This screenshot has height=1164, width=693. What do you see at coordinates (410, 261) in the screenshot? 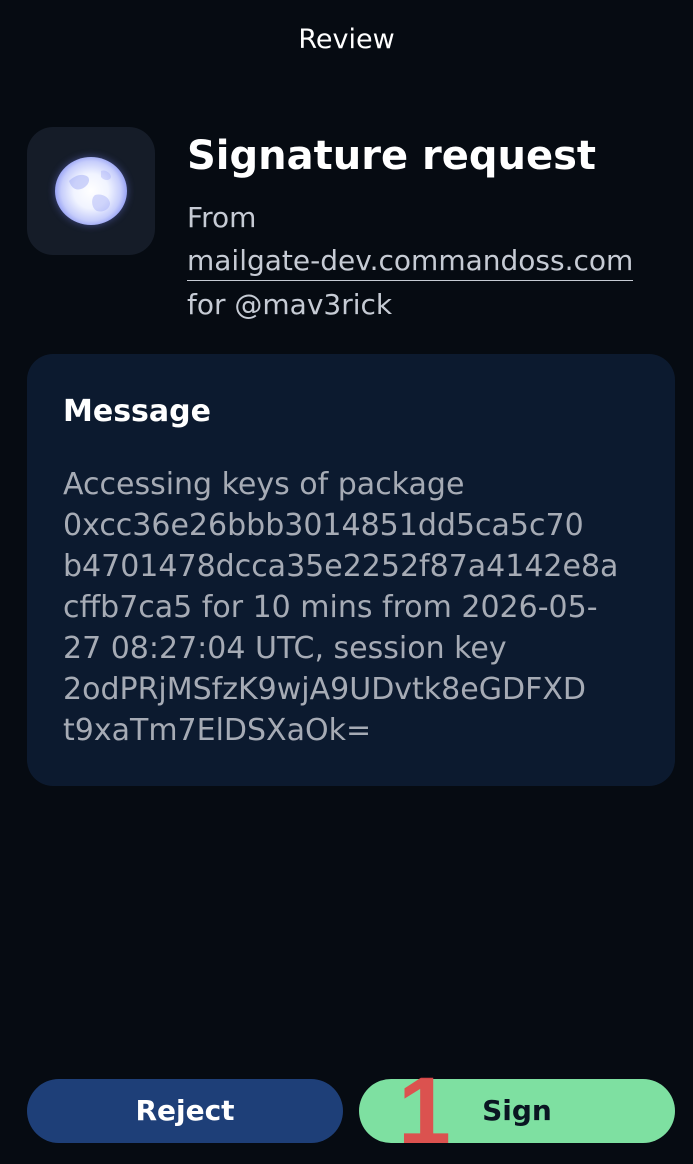
I see `origin-link: mailgate-dev.commandoss.com` at bounding box center [410, 261].